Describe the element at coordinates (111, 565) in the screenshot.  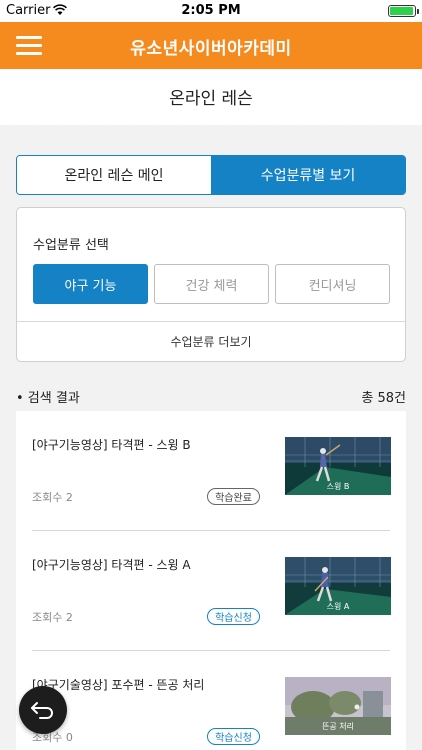
I see `item-title: [야구기능영상] 타격편 - 스윙 A` at that location.